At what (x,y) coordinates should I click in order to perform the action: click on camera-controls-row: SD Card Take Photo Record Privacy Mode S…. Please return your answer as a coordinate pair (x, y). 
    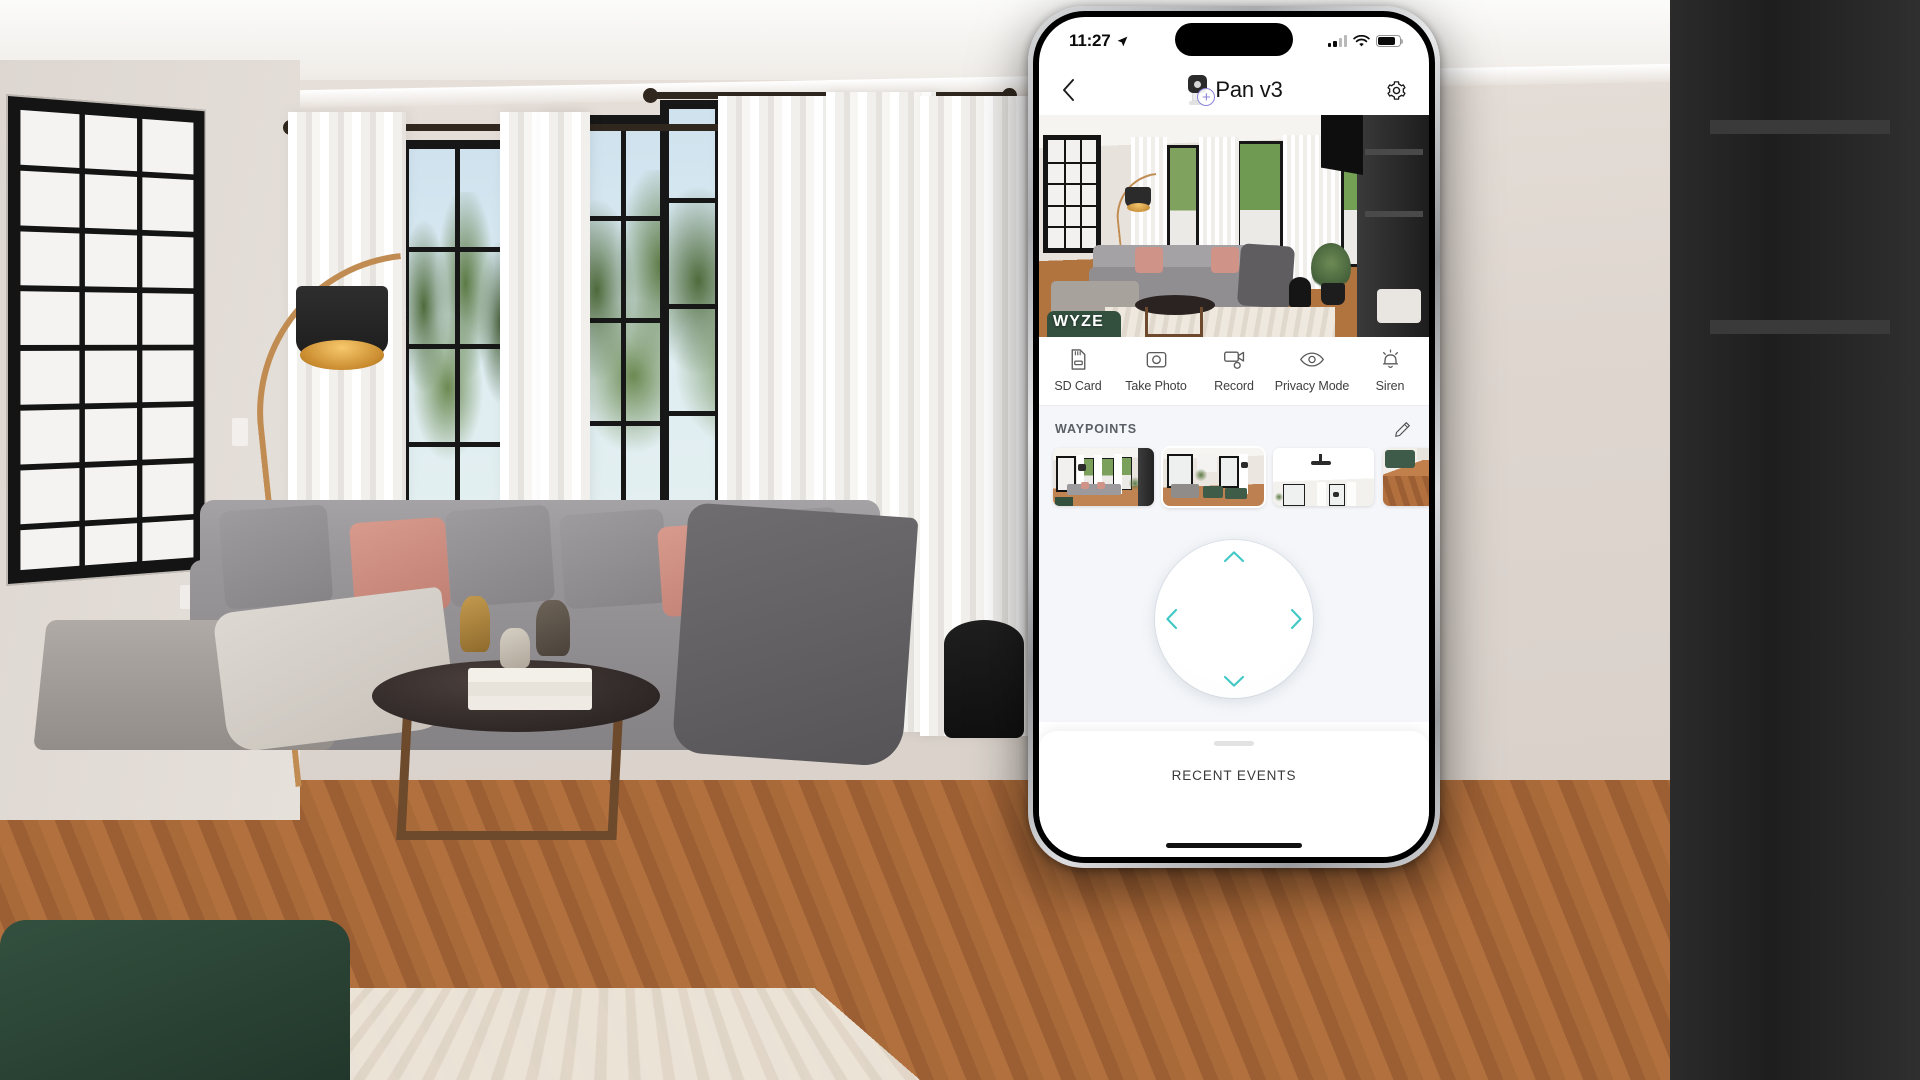
    Looking at the image, I should click on (1234, 371).